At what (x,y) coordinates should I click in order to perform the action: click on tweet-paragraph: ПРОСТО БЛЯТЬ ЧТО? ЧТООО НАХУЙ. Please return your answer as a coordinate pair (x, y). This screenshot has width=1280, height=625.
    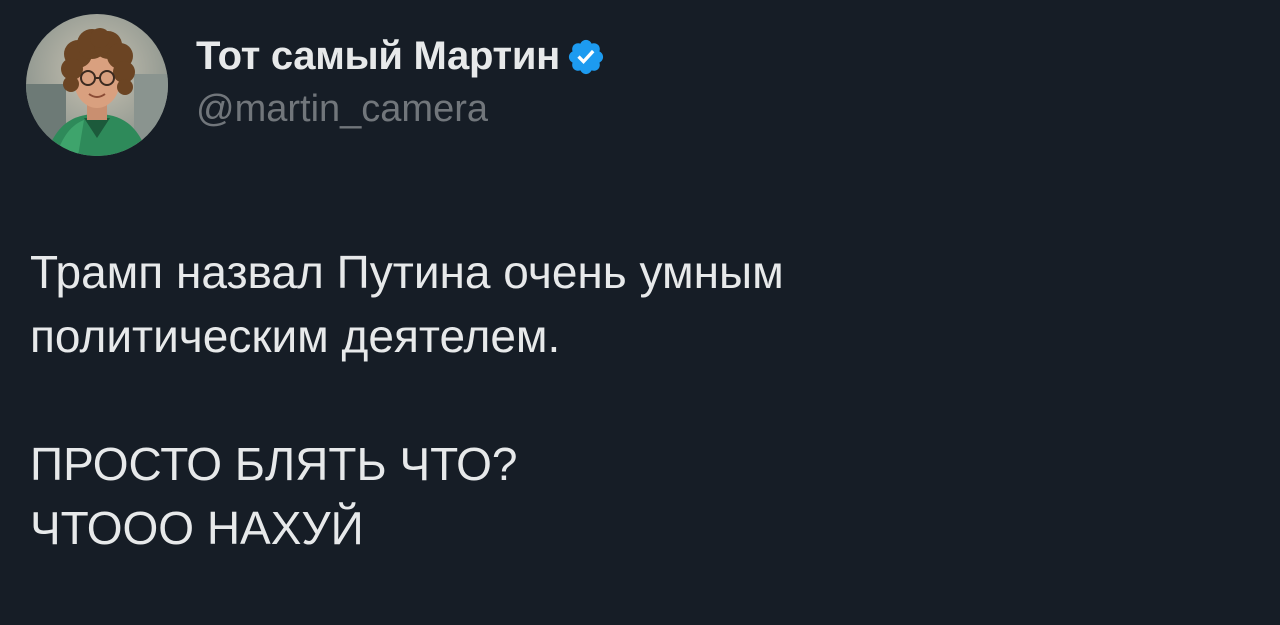
    Looking at the image, I should click on (274, 496).